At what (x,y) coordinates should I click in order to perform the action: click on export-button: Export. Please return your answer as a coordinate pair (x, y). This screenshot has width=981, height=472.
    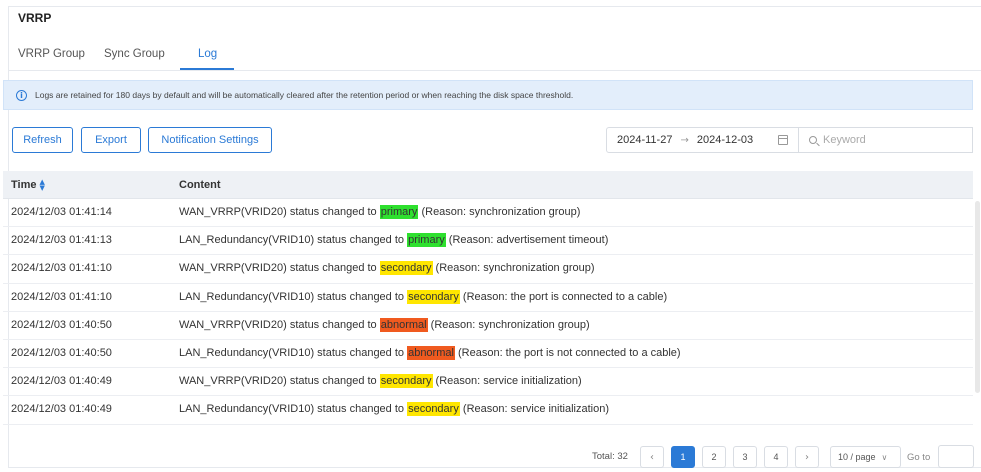
    Looking at the image, I should click on (111, 140).